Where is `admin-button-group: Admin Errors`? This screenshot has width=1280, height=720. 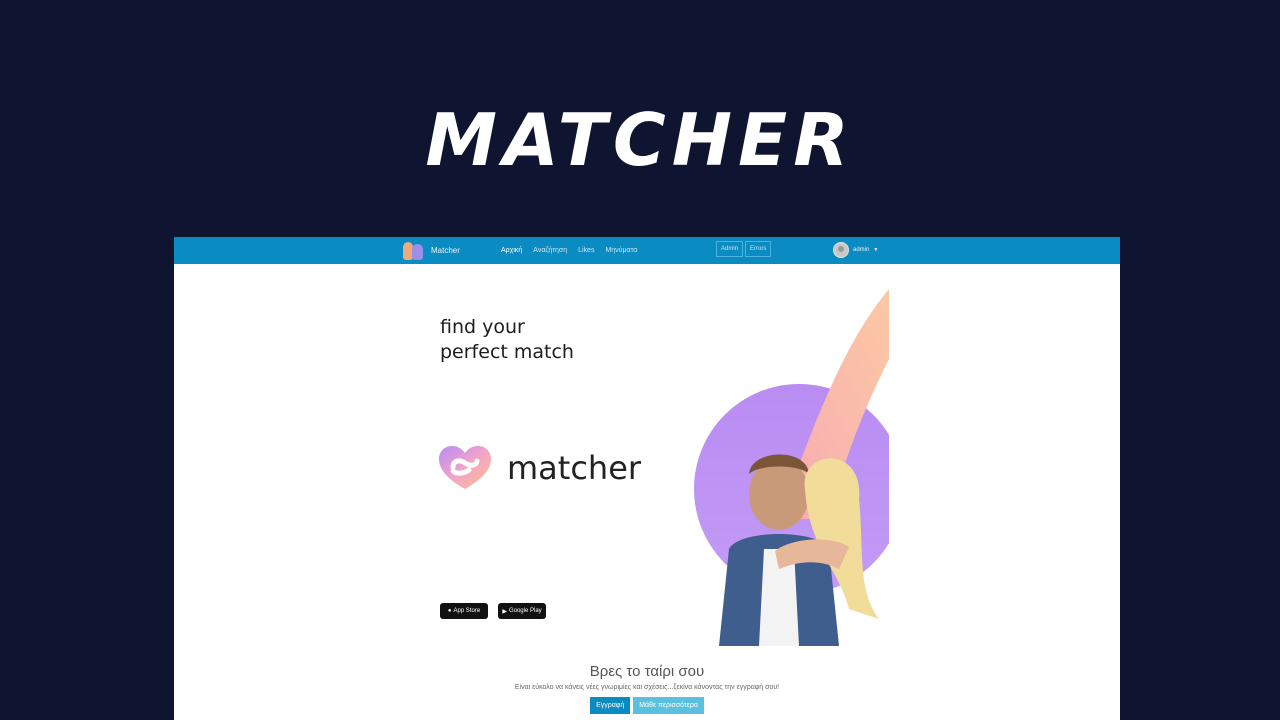
admin-button-group: Admin Errors is located at coordinates (744, 249).